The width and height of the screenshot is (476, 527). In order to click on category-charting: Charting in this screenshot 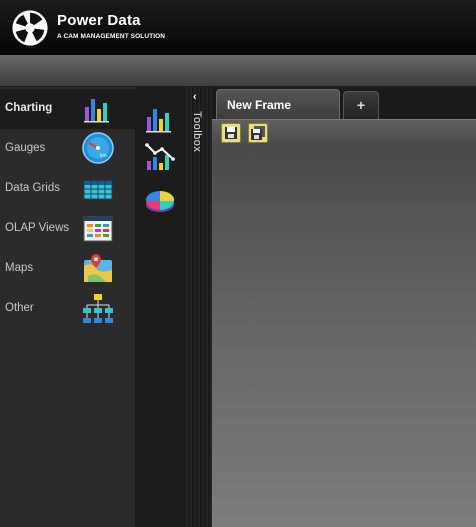, I will do `click(67, 109)`.